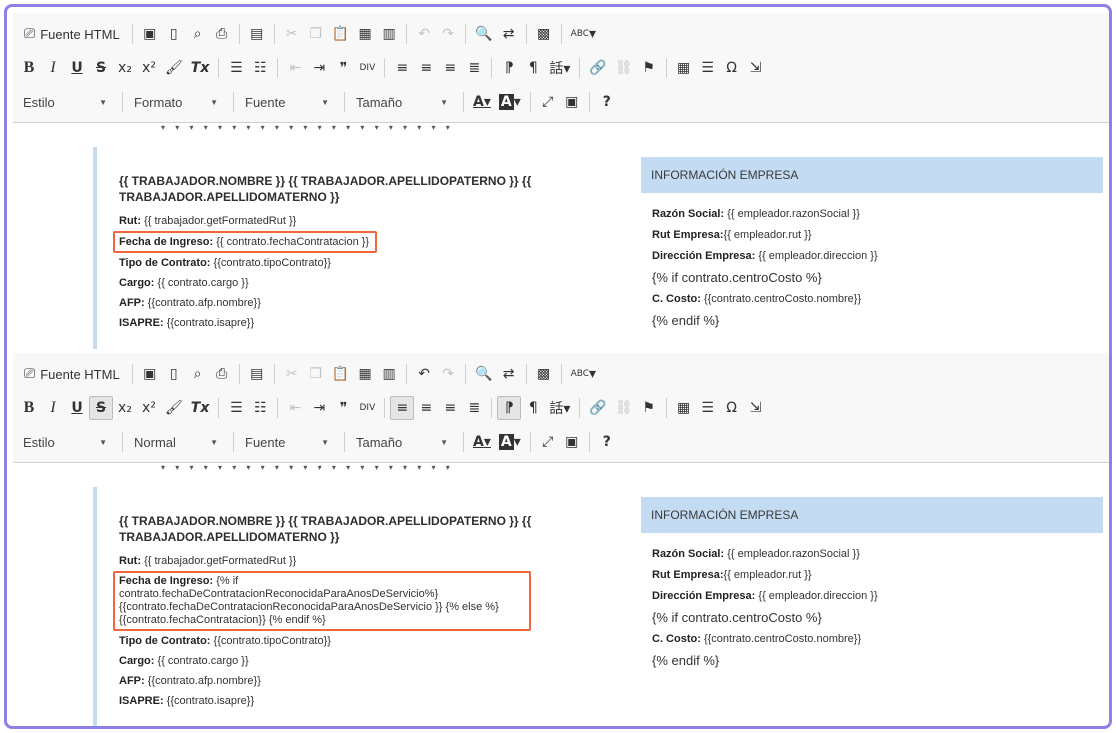  I want to click on templates-icon: ▤, so click(257, 34).